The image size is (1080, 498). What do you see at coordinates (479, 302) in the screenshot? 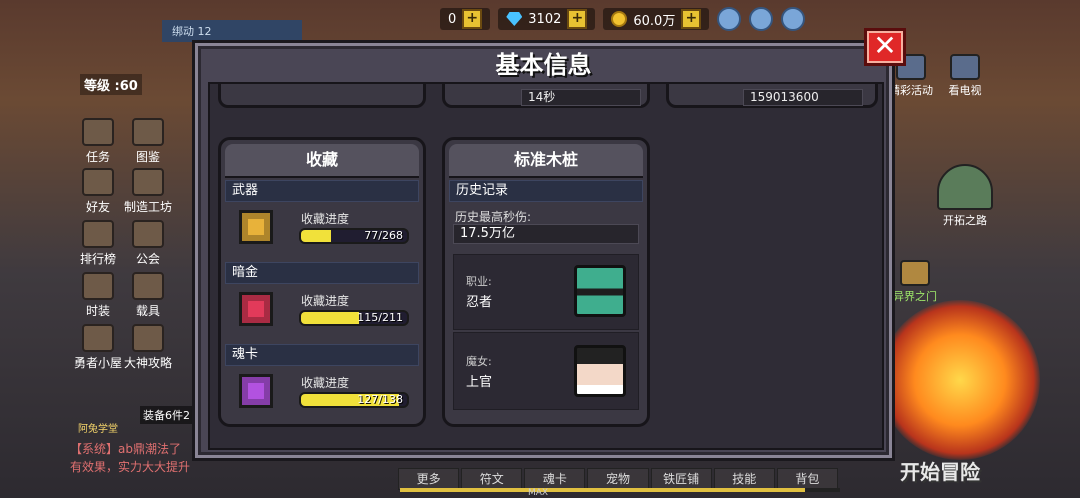
I see `job-value: 忍者` at bounding box center [479, 302].